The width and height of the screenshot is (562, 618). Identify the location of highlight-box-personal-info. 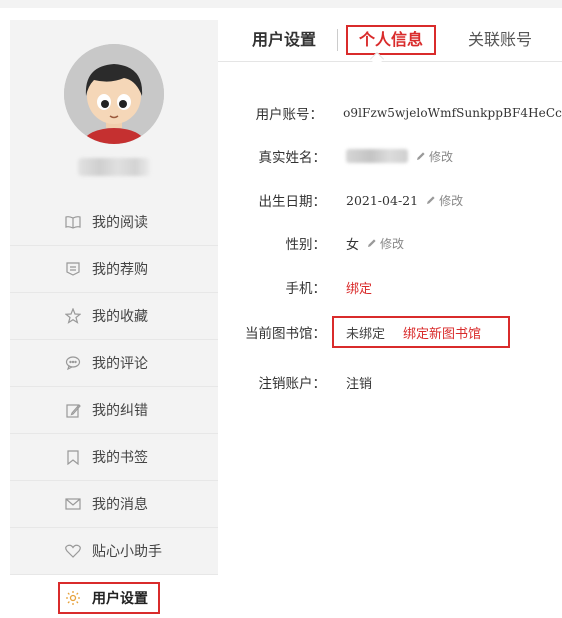
(391, 40).